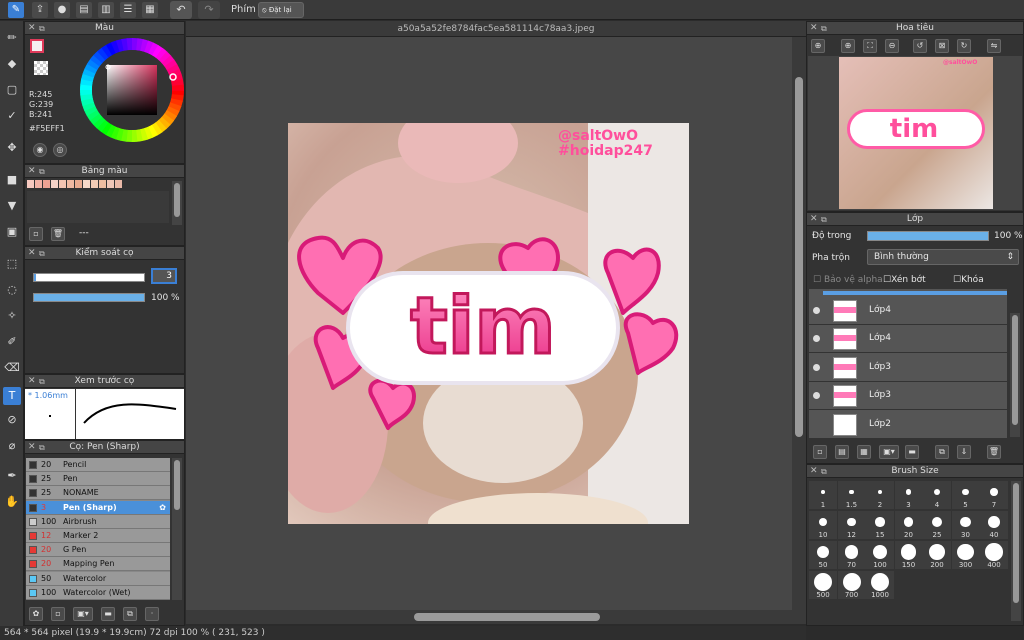  Describe the element at coordinates (937, 525) in the screenshot. I see `brush-size-option: 25` at that location.